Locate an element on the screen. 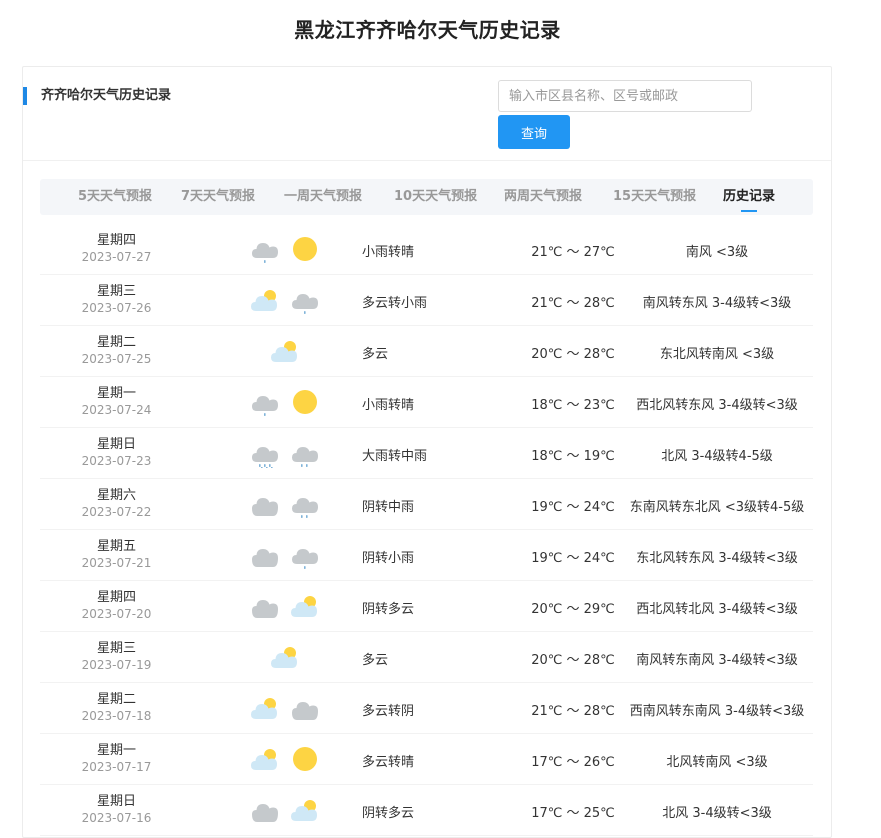 This screenshot has width=881, height=838. date: 2023-07-18 is located at coordinates (116, 716).